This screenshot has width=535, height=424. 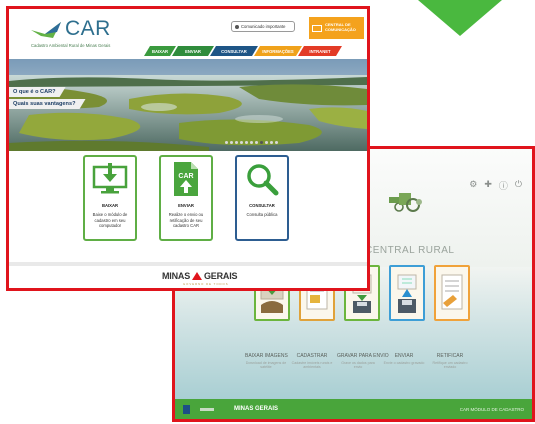 What do you see at coordinates (186, 205) in the screenshot?
I see `card-title: ENVIAR` at bounding box center [186, 205].